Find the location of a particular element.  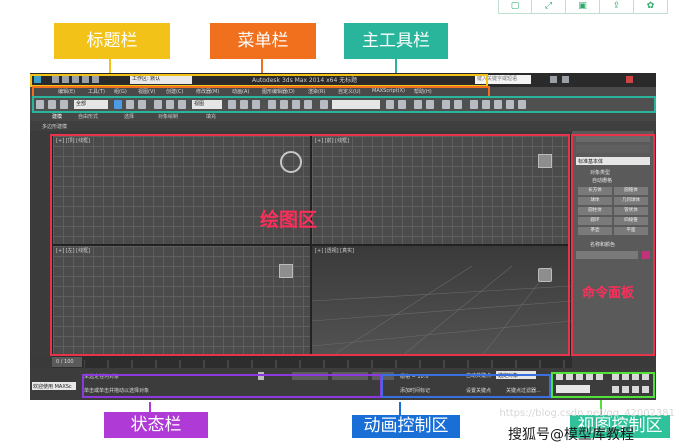

left-strip is located at coordinates (41, 243).